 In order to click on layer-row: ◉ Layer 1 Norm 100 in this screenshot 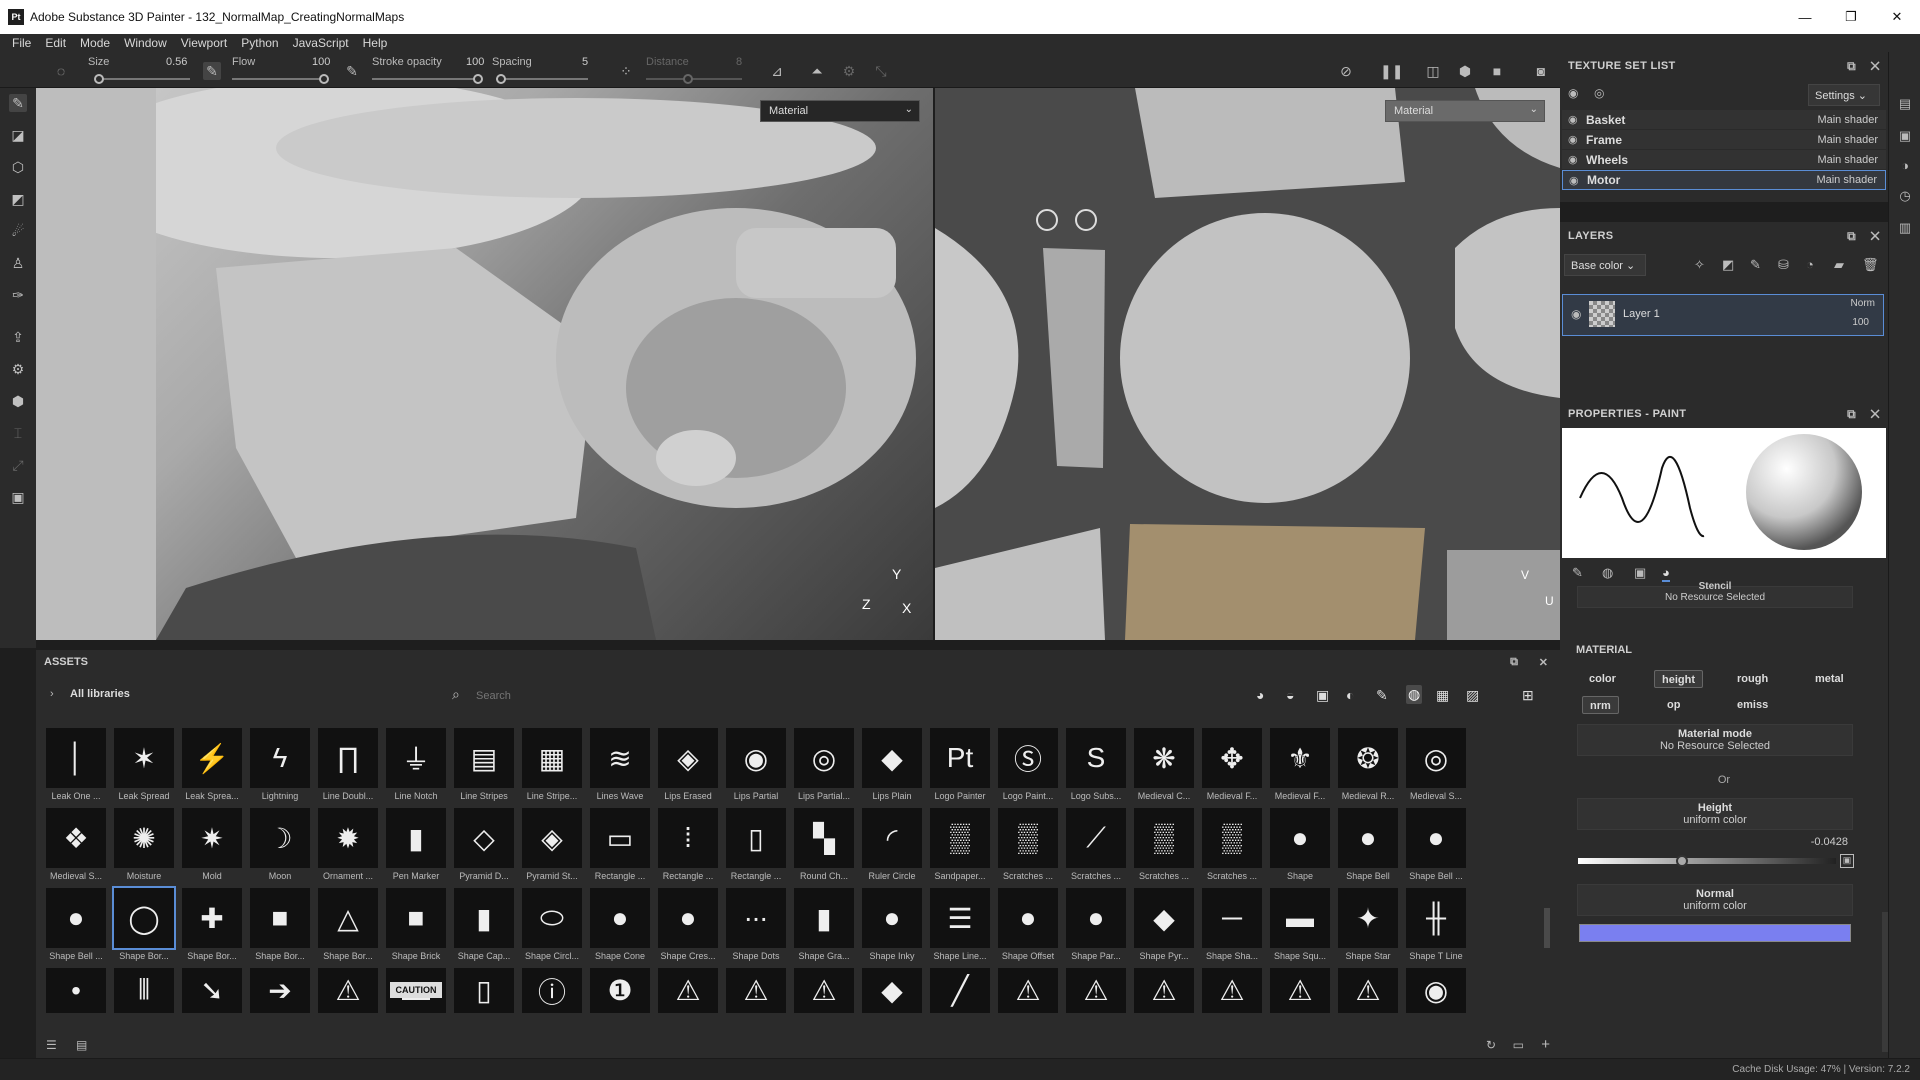, I will do `click(1723, 315)`.